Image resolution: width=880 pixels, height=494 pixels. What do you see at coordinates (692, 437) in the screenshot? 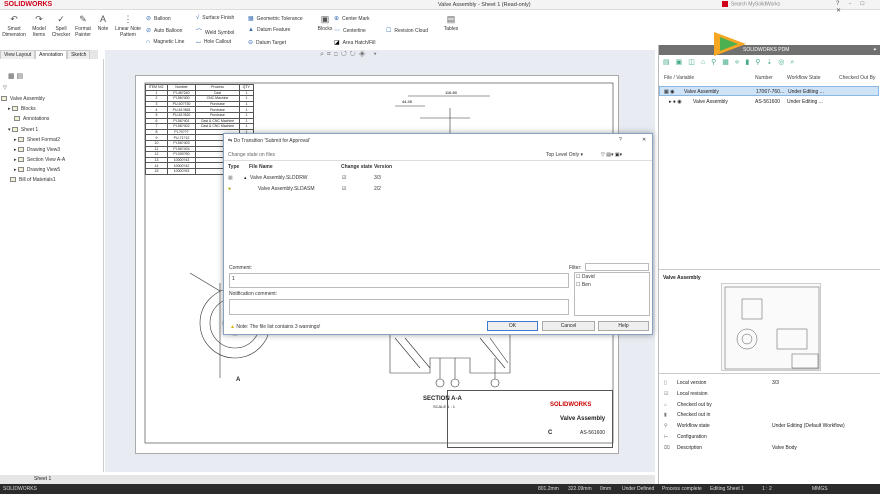
I see `property-label: Configuration` at bounding box center [692, 437].